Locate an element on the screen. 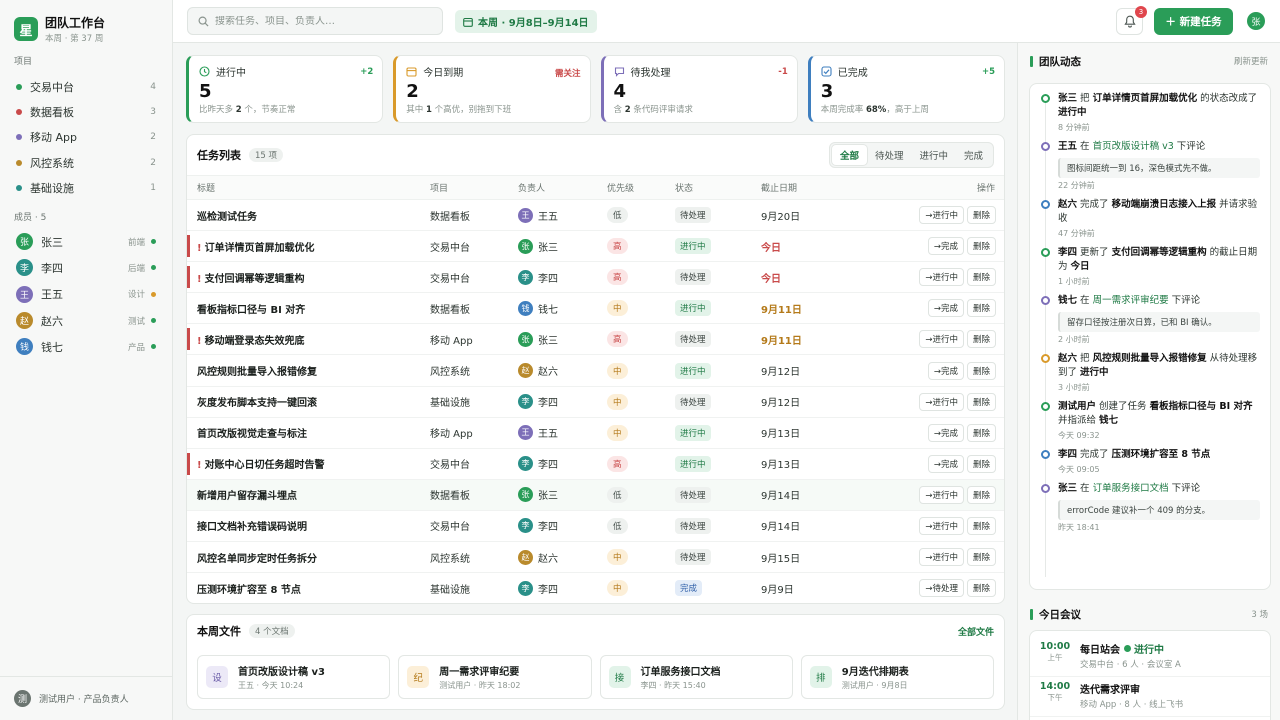 Image resolution: width=1280 pixels, height=720 pixels. task-title: 灰度发布脚本支持一键回滚 is located at coordinates (257, 403).